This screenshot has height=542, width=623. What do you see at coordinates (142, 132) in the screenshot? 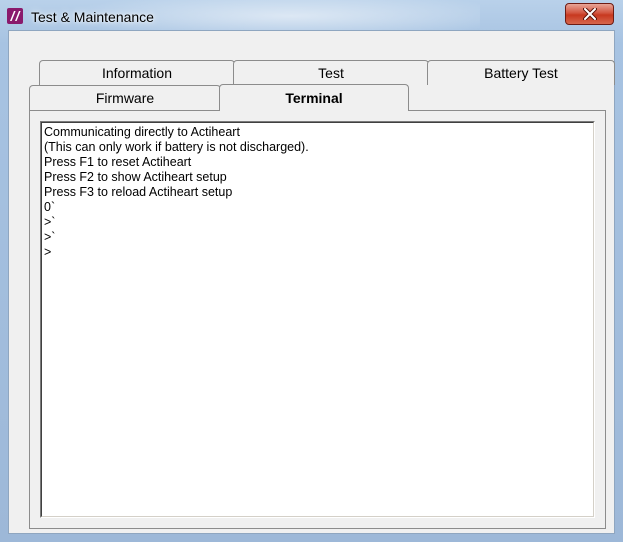
I see `terminal-line: Communicating directly to Actiheart` at bounding box center [142, 132].